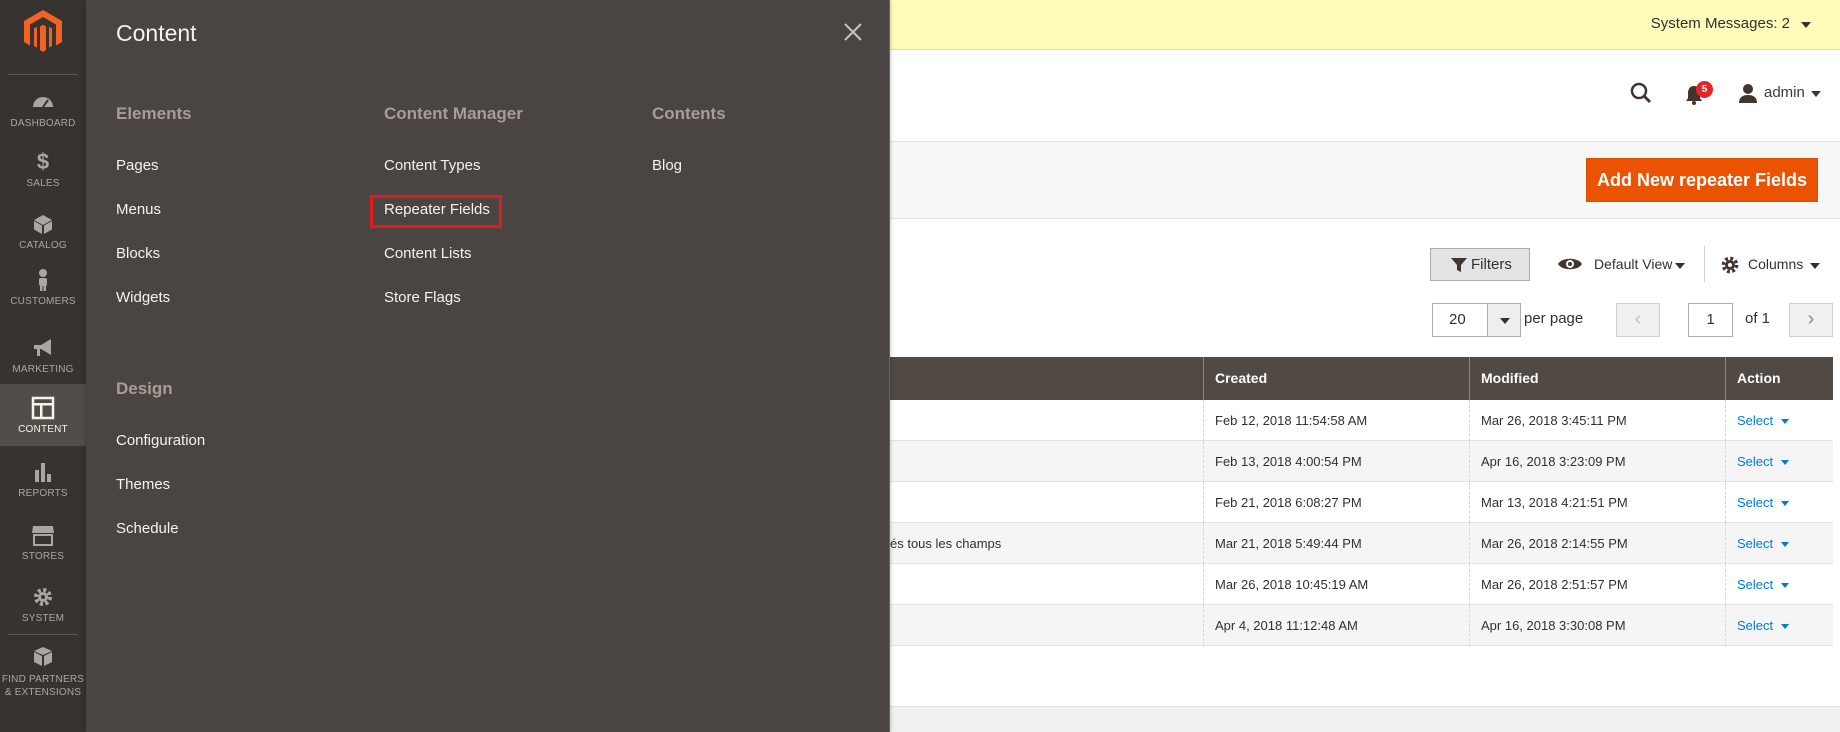 The width and height of the screenshot is (1840, 732). What do you see at coordinates (1641, 93) in the screenshot?
I see `search-icon` at bounding box center [1641, 93].